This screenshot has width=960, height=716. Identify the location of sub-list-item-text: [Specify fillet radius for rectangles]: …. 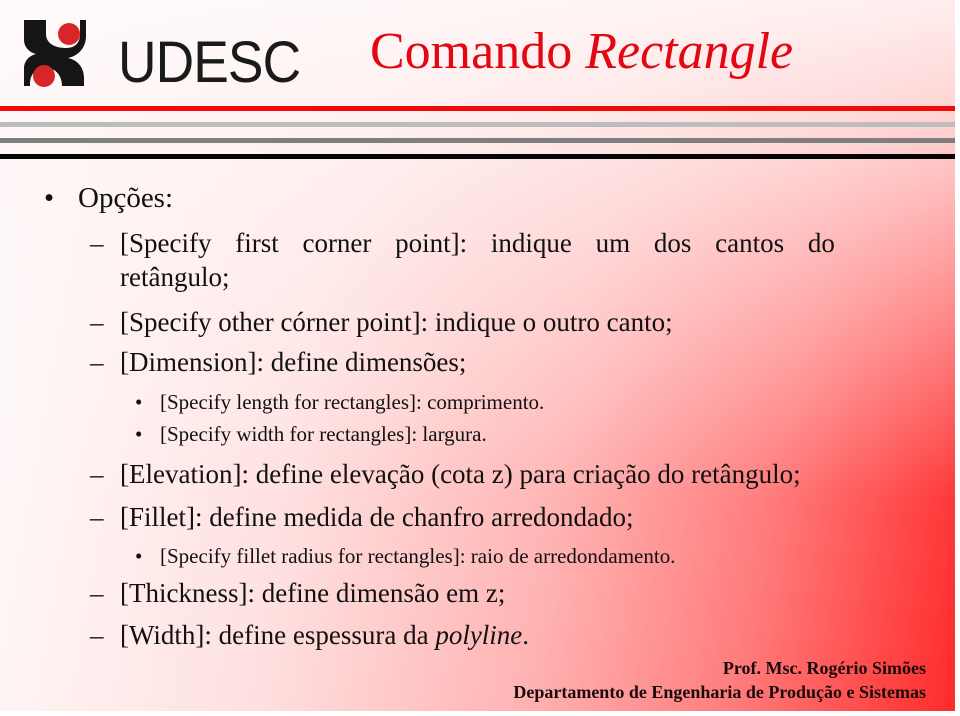
(418, 556).